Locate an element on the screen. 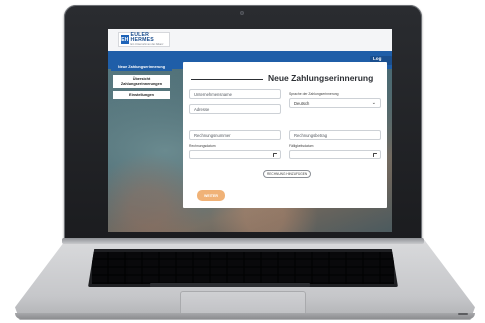 This screenshot has height=323, width=485. sidebar-item-overview: Übersicht Zahlungserinnerungen is located at coordinates (141, 81).